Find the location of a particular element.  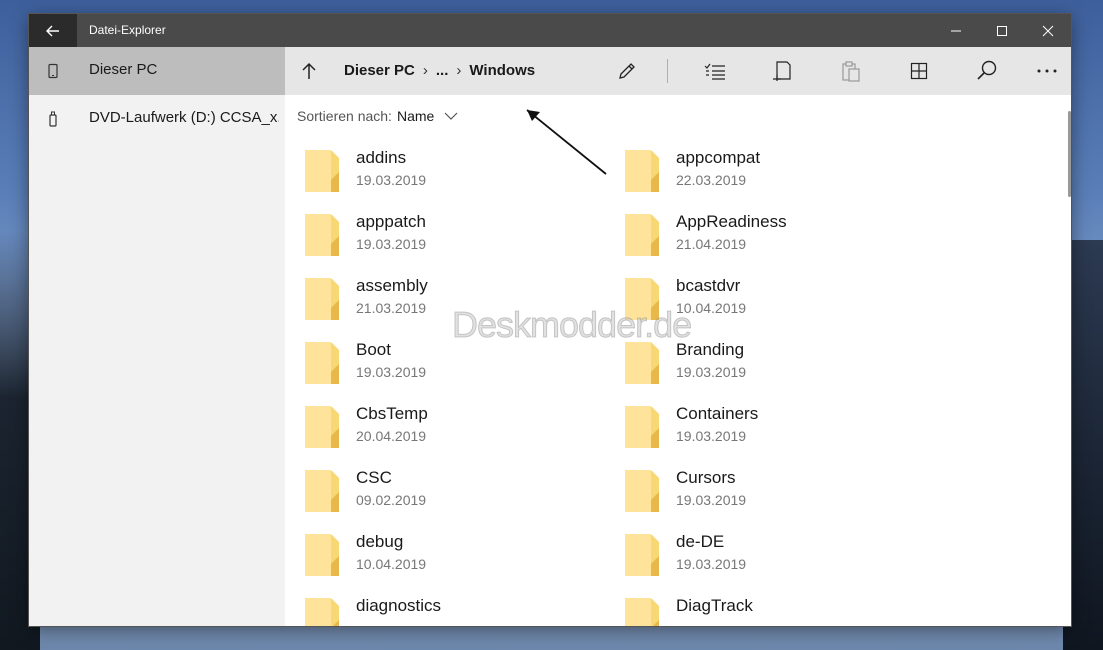

file-name: CbsTemp is located at coordinates (392, 413).